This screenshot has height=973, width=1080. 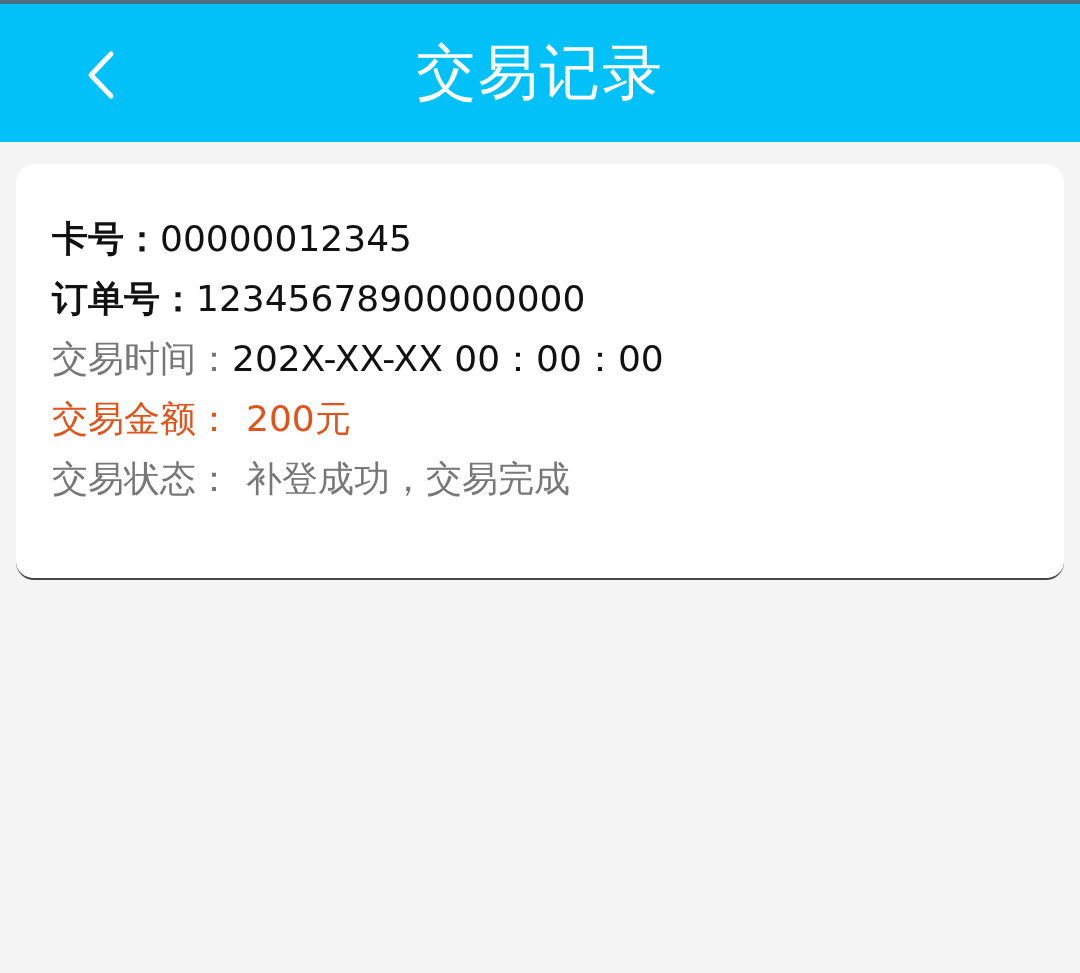 I want to click on field-value: 补登成功，交易完成, so click(x=408, y=479).